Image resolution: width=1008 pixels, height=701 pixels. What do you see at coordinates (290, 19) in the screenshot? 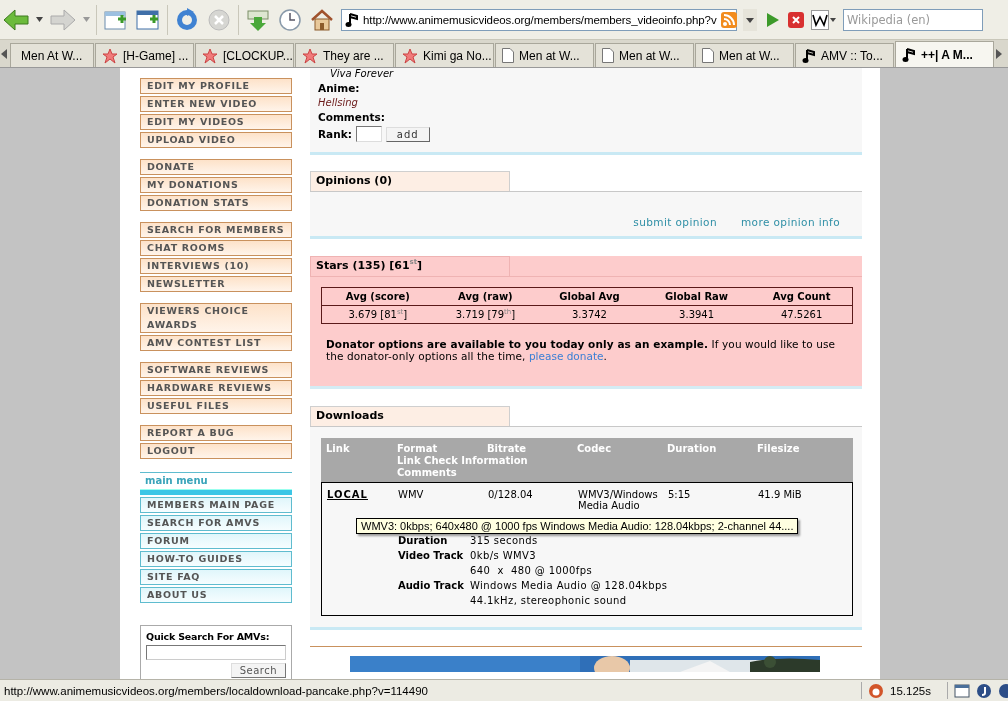
I see `clock-icon` at bounding box center [290, 19].